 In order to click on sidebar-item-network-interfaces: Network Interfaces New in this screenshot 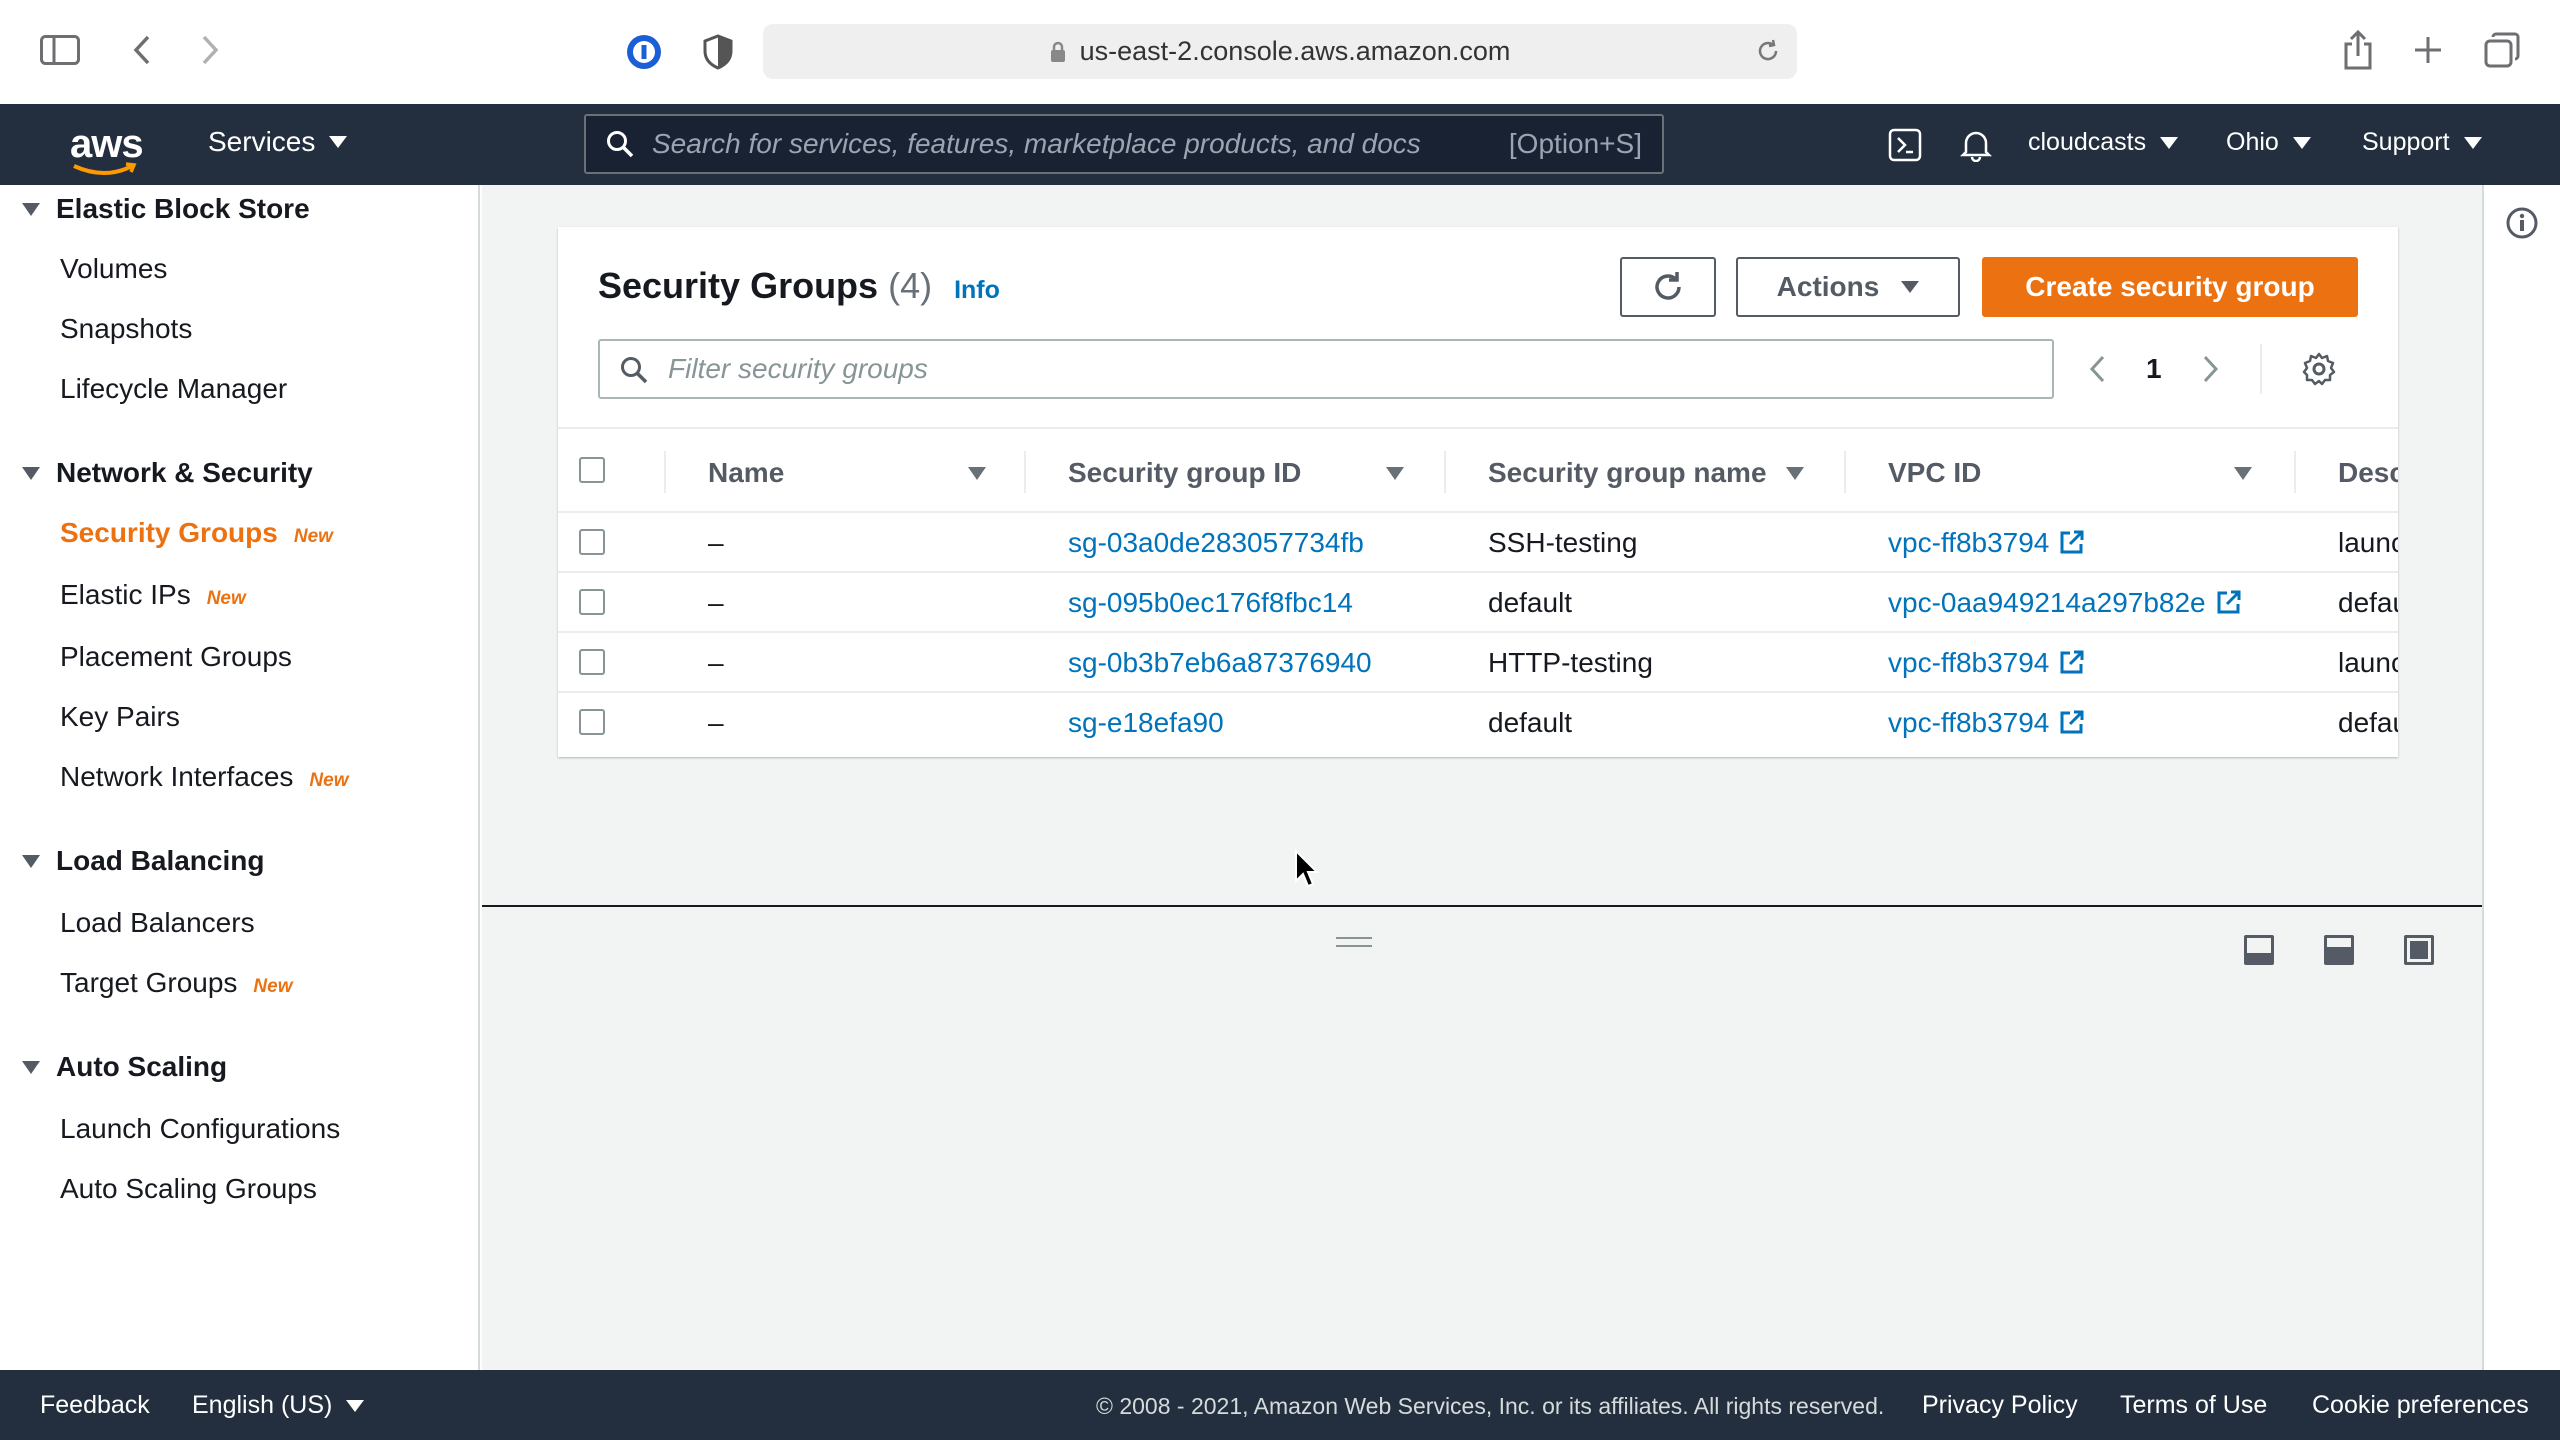, I will do `click(204, 777)`.